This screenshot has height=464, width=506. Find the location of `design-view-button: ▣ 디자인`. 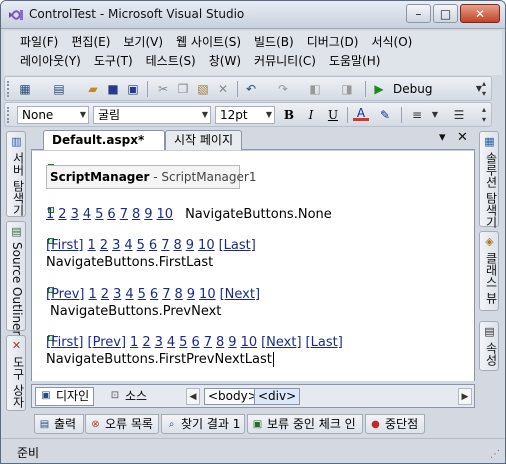

design-view-button: ▣ 디자인 is located at coordinates (65, 396).